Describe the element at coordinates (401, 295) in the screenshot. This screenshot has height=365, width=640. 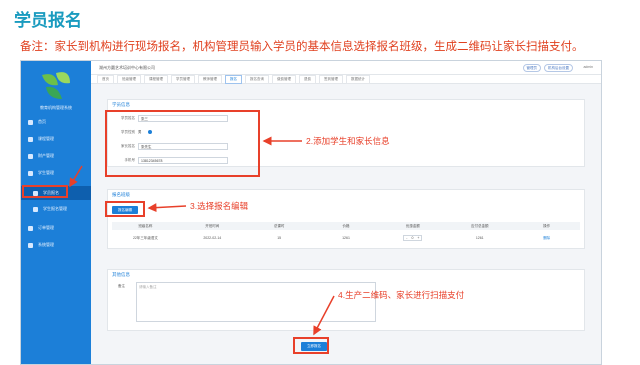
I see `annotation-step4: 4.生产二维码、家长进行扫描支付` at that location.